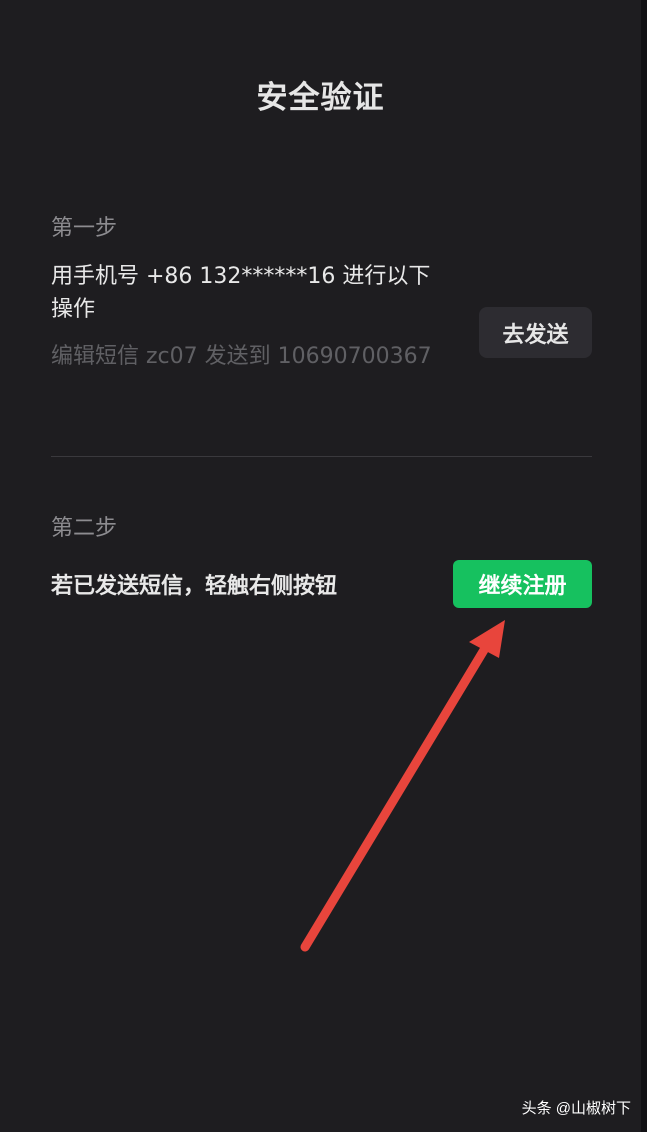  Describe the element at coordinates (320, 98) in the screenshot. I see `page-title: 安全验证` at that location.